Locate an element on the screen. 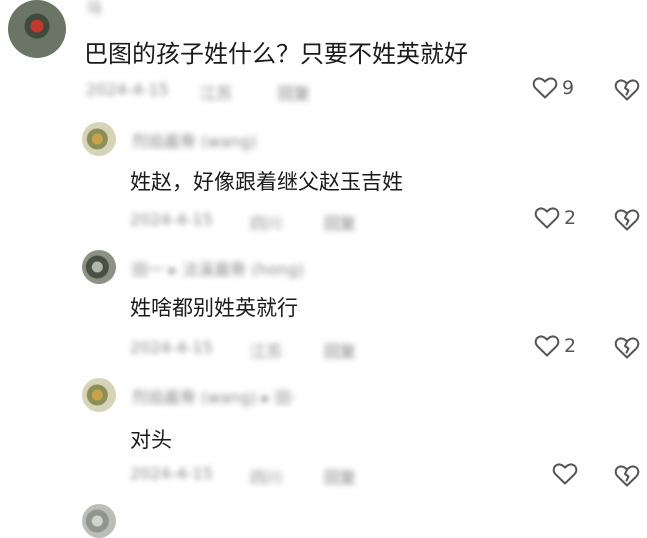 The image size is (647, 538). reply-username: 烈焰酱骨 (wang) ▸ 田· is located at coordinates (214, 396).